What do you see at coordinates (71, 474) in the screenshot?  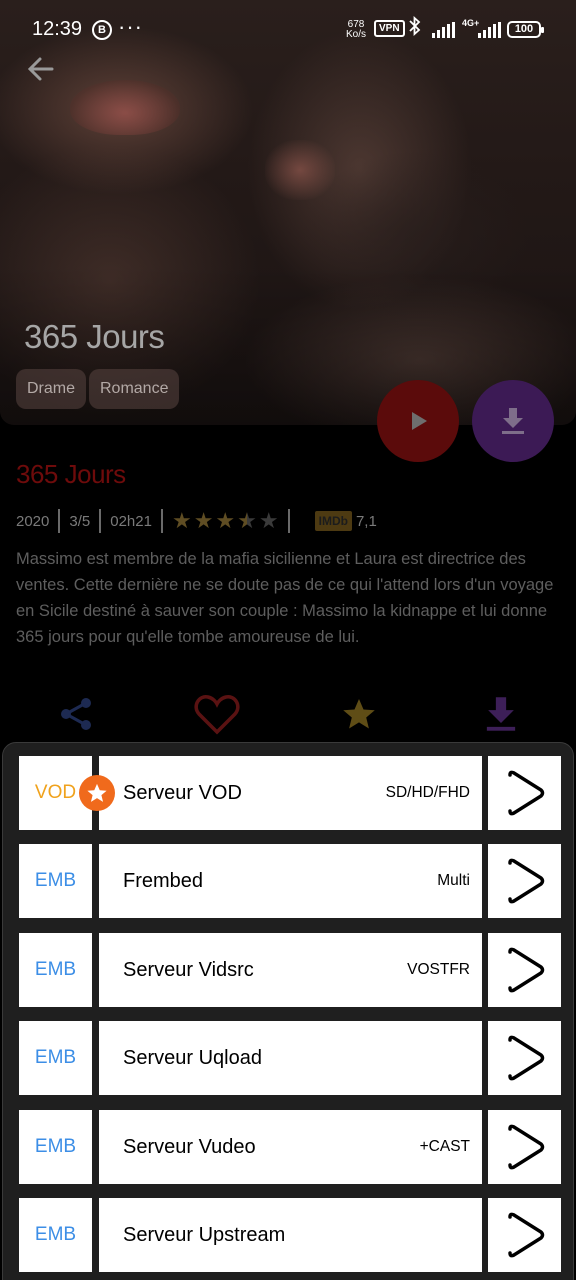 I see `movie-title: 365 Jours` at bounding box center [71, 474].